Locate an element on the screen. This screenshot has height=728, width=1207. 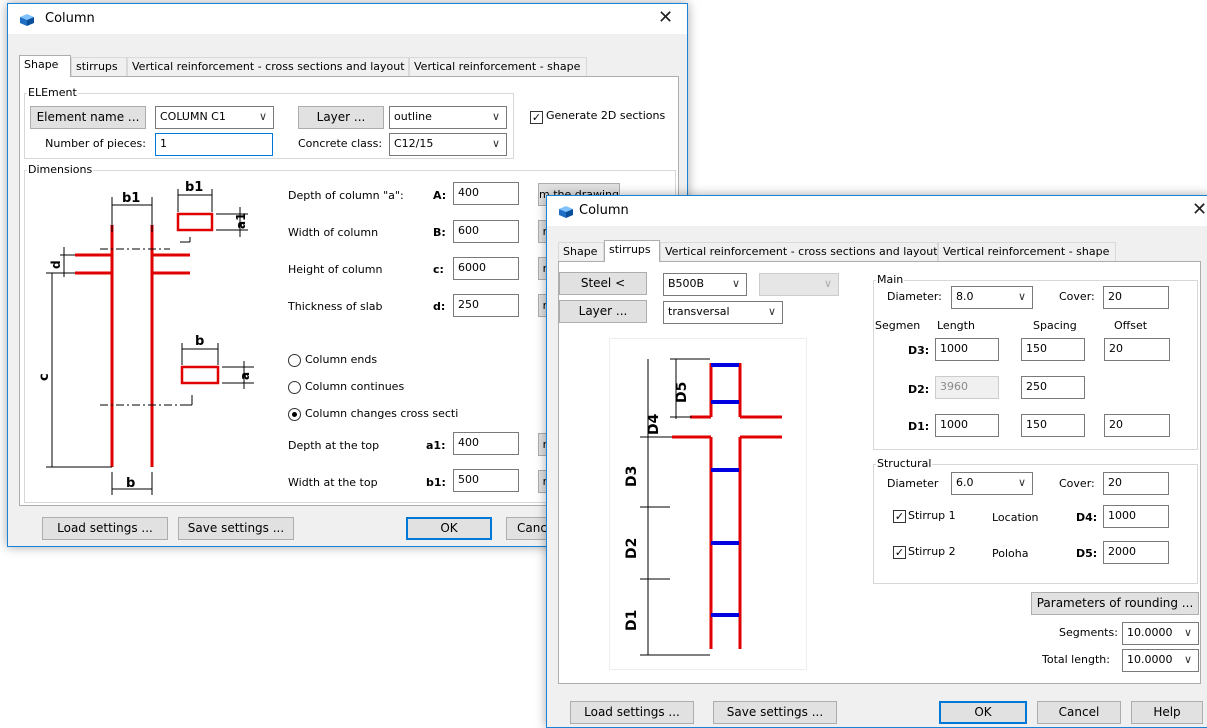
segments-label: Segments: is located at coordinates (1088, 632).